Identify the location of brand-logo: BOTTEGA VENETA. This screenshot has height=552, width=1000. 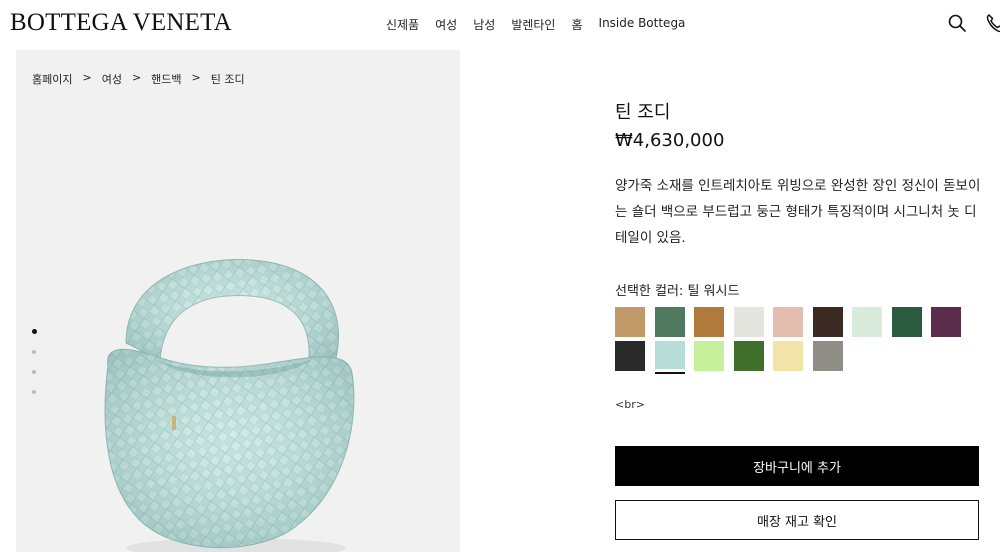
(121, 23).